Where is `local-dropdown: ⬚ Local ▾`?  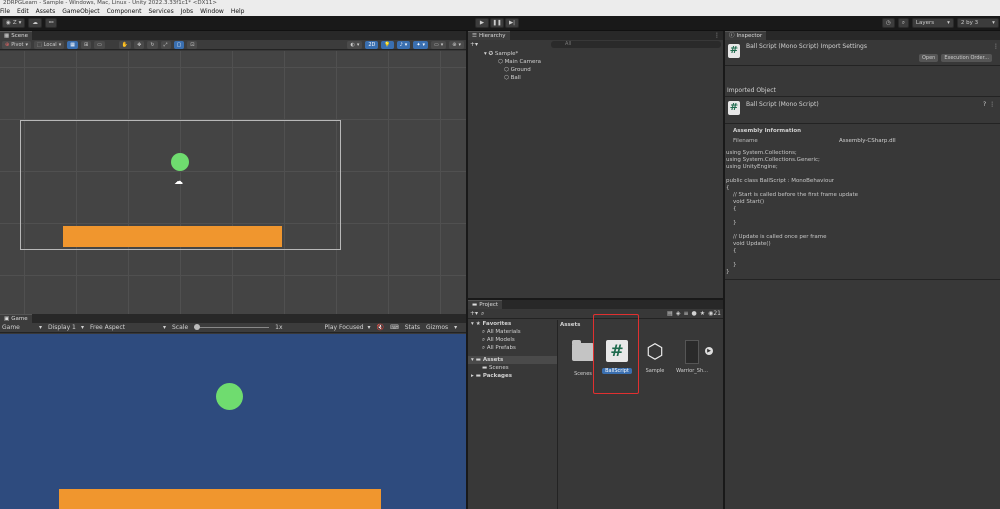 local-dropdown: ⬚ Local ▾ is located at coordinates (49, 44).